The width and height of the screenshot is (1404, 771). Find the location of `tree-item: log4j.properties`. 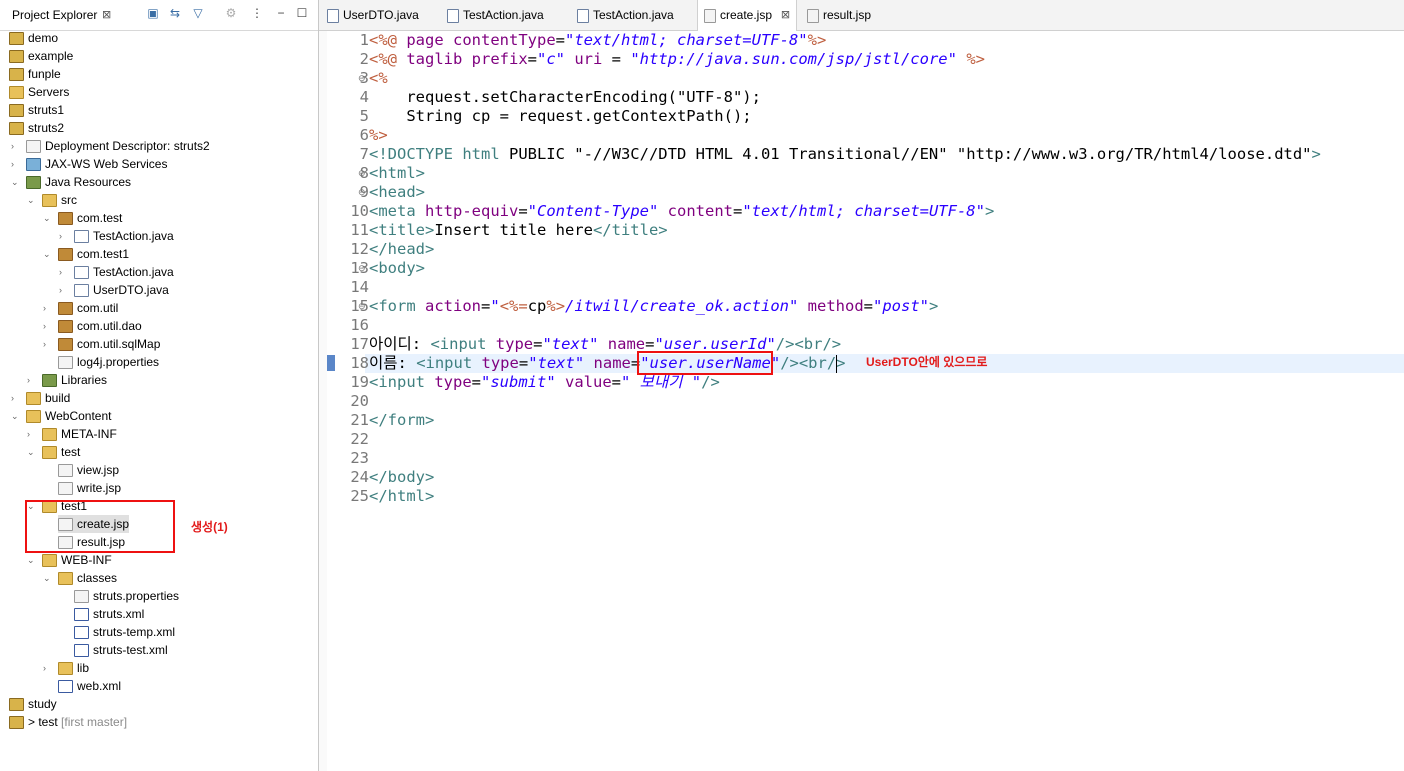

tree-item: log4j.properties is located at coordinates (108, 362).